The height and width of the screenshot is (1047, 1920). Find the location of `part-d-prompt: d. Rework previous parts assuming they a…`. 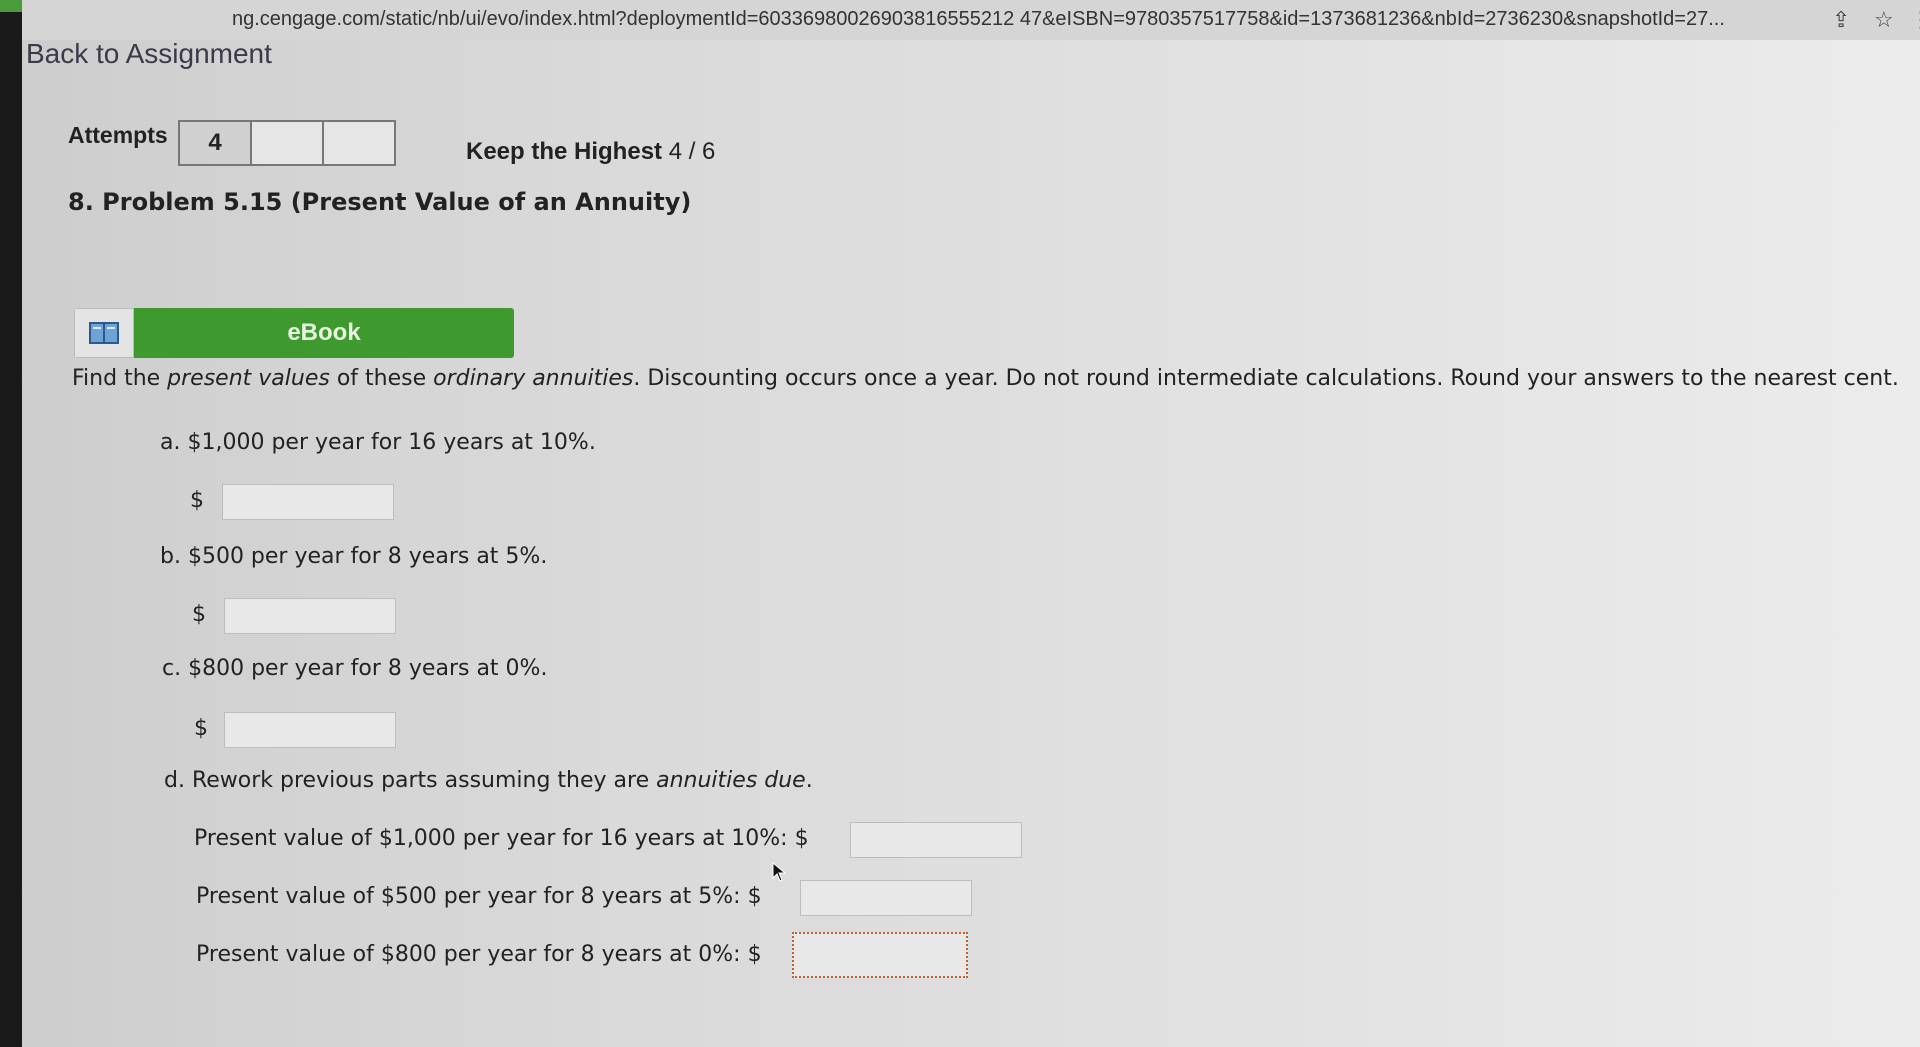

part-d-prompt: d. Rework previous parts assuming they a… is located at coordinates (488, 780).